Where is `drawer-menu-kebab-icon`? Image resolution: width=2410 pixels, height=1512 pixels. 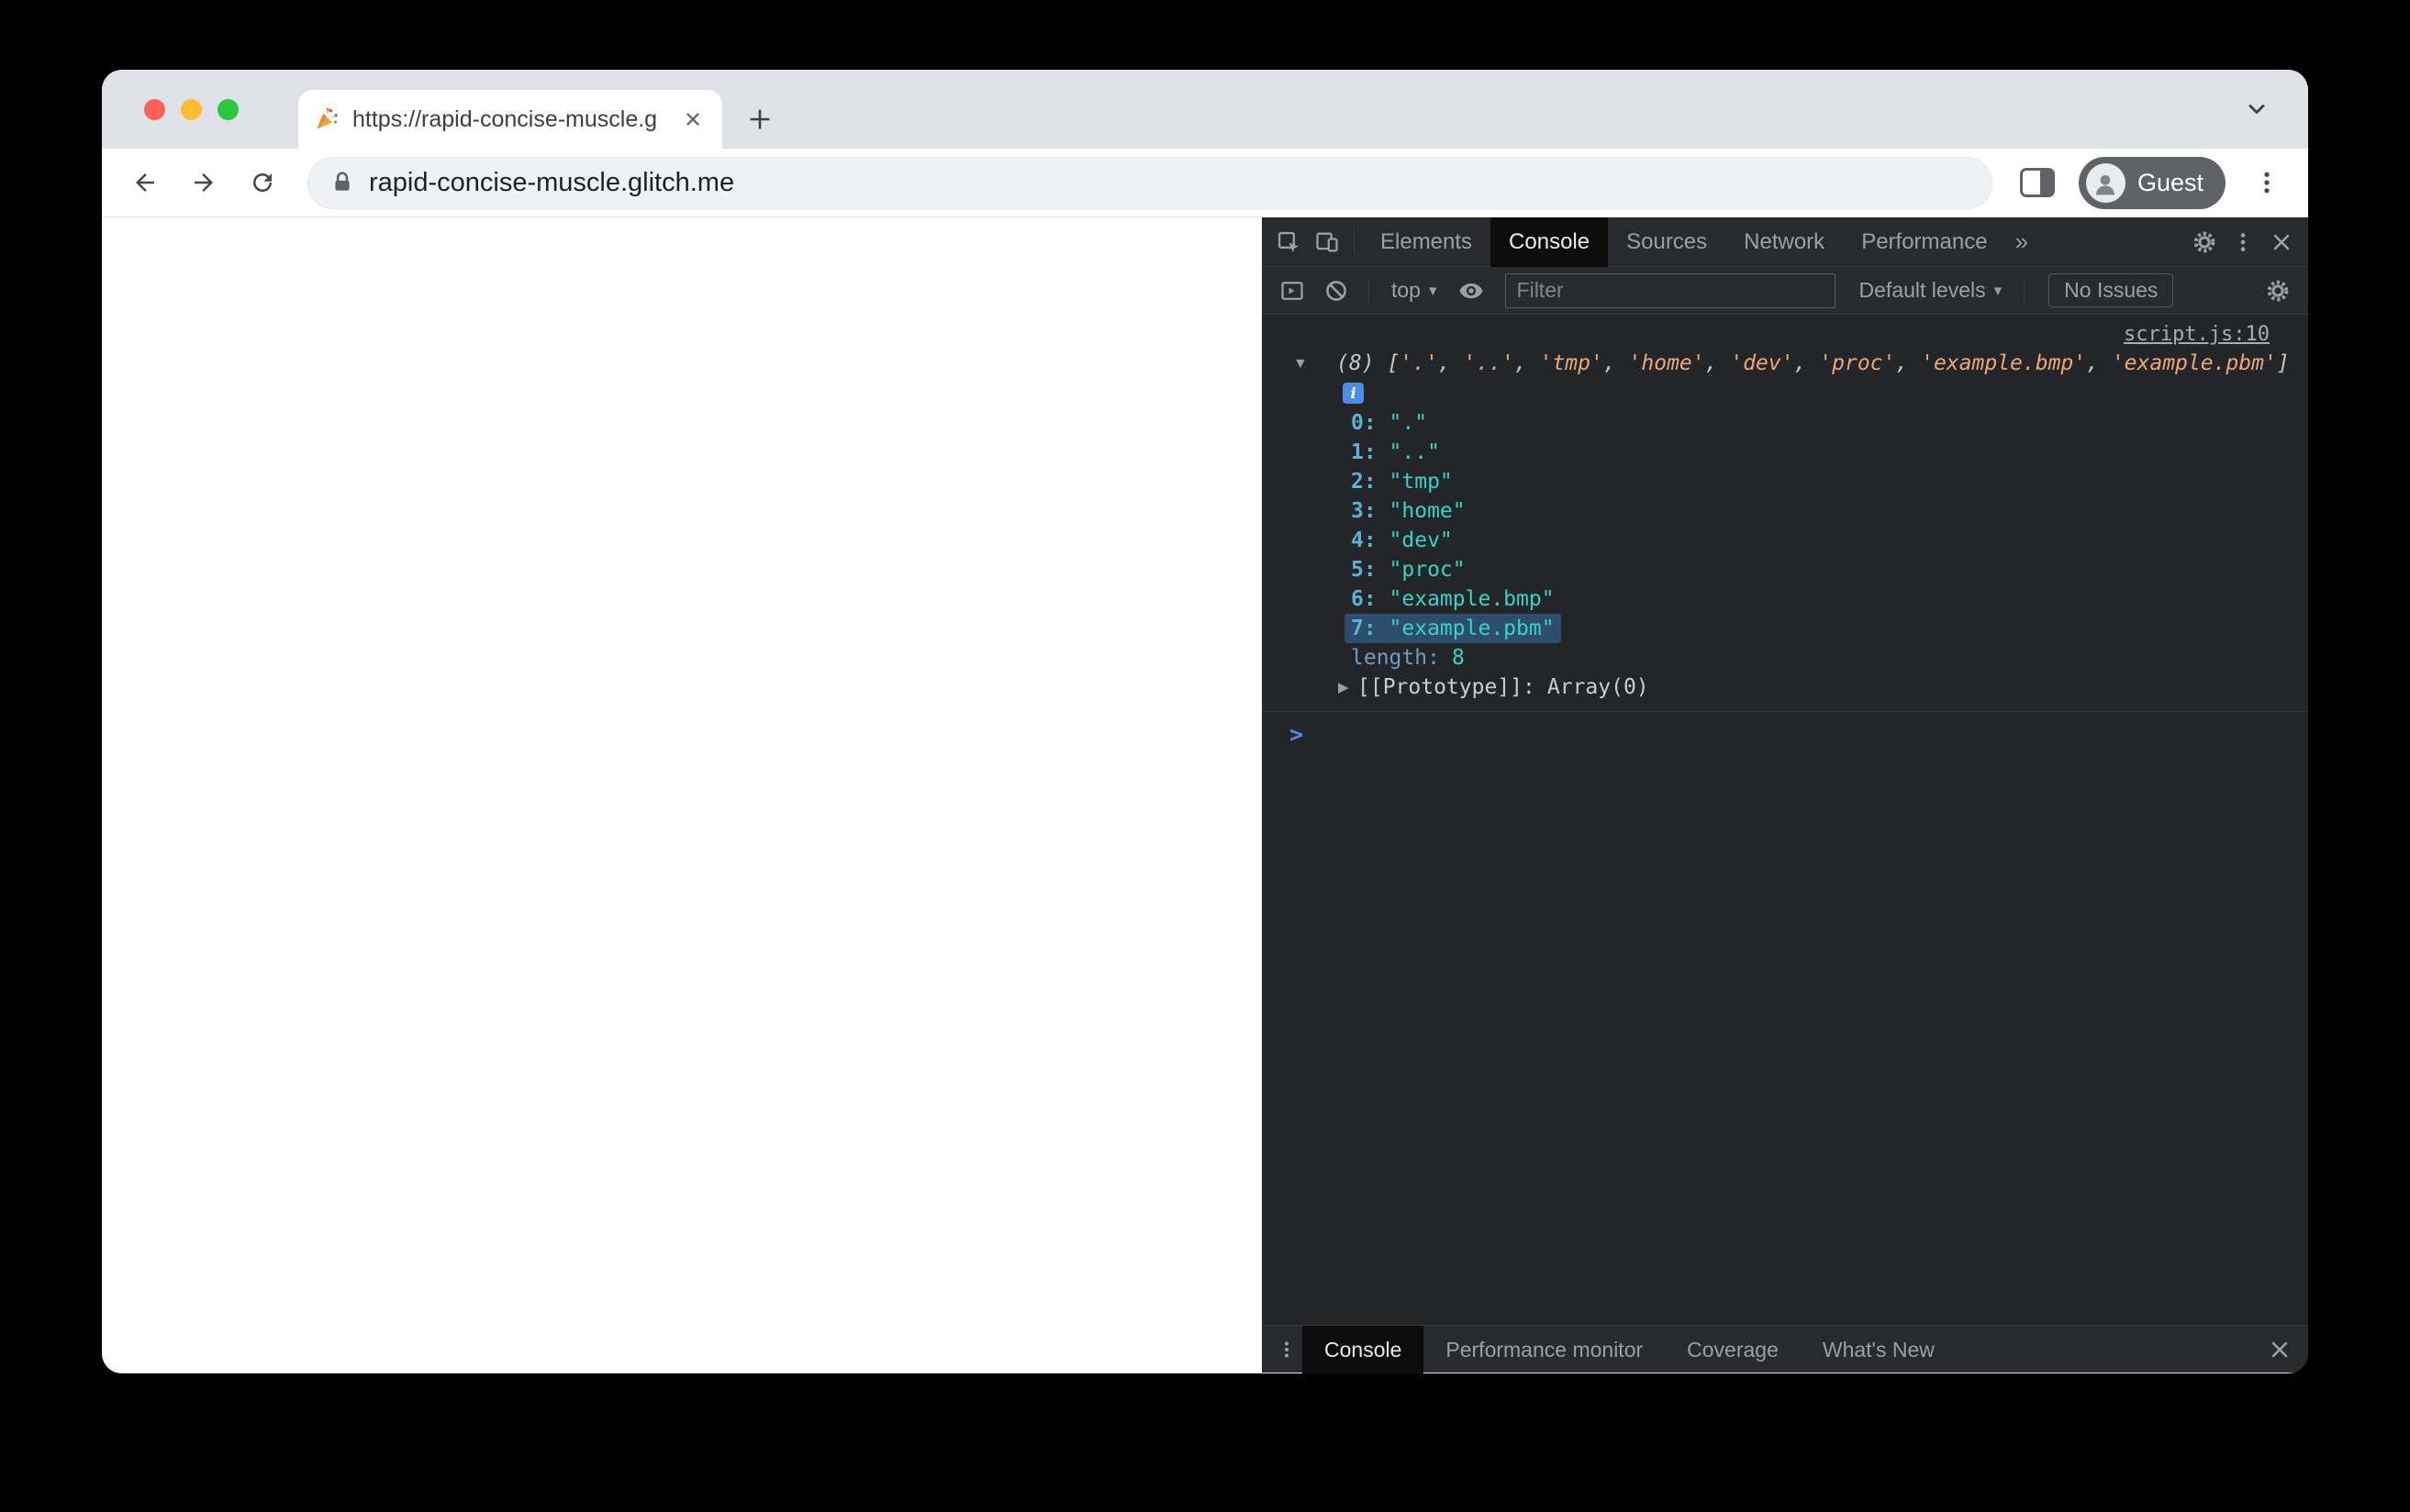 drawer-menu-kebab-icon is located at coordinates (1286, 1350).